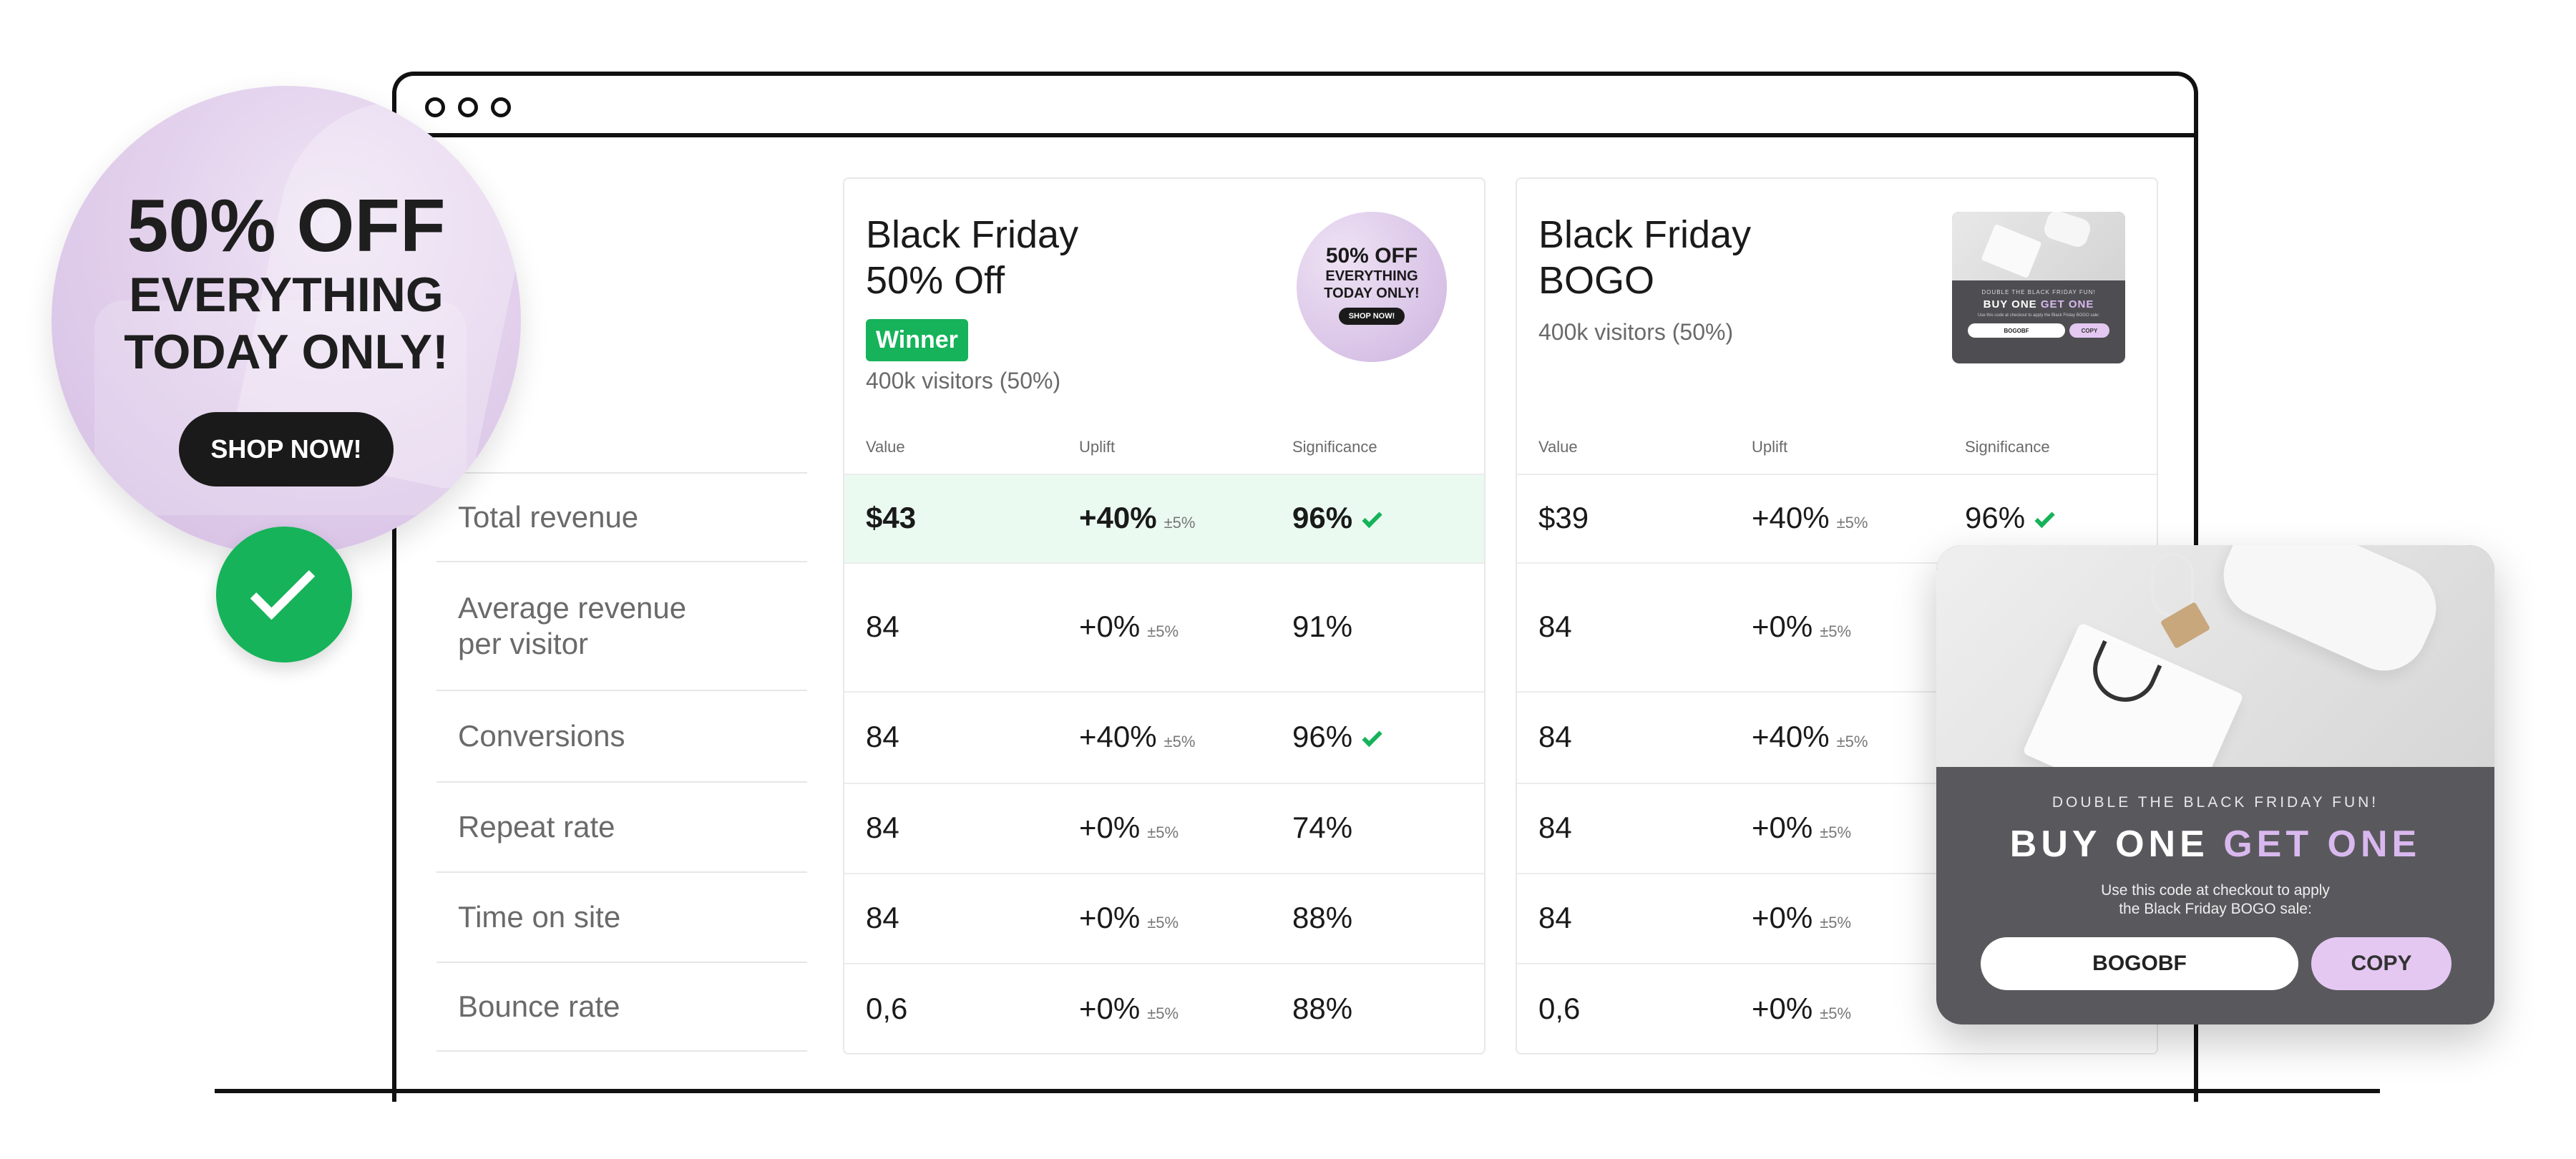  I want to click on variant-title-line2: 50% Off, so click(935, 280).